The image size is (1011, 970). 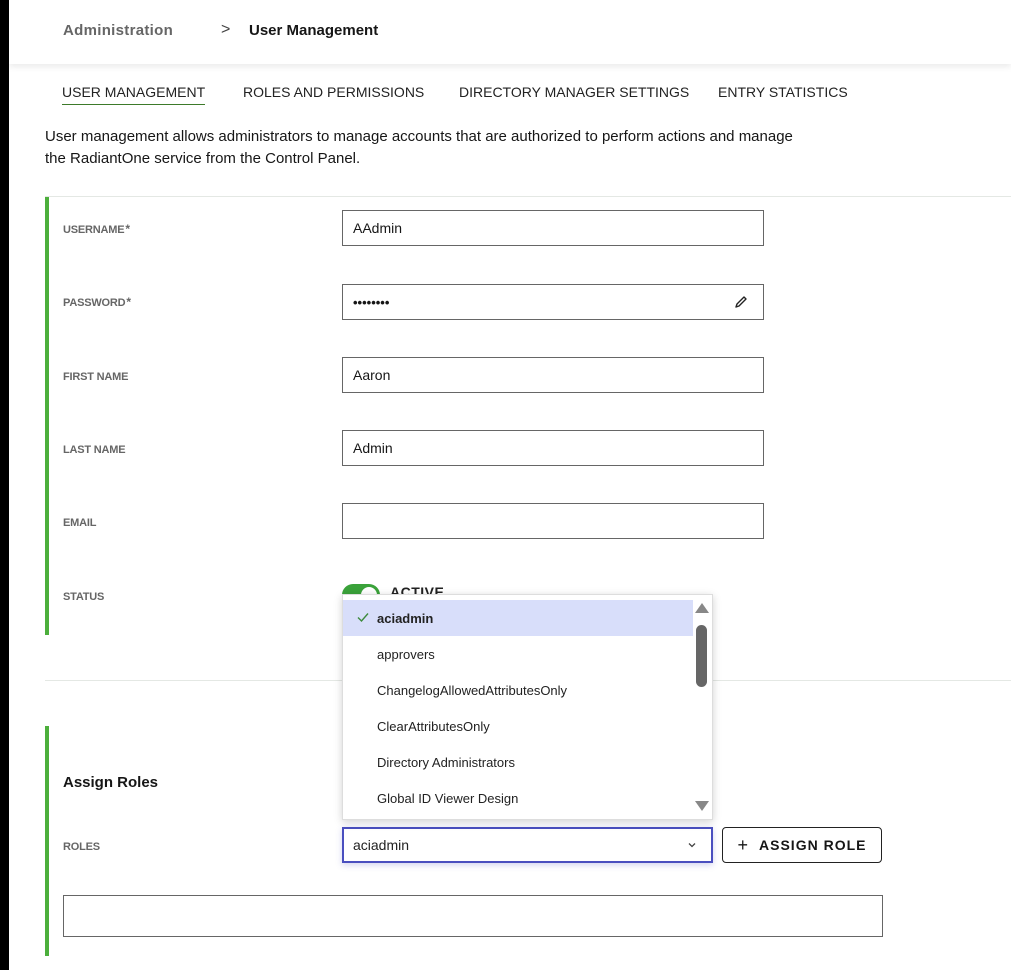 What do you see at coordinates (518, 654) in the screenshot?
I see `dropdown-option-approvers: approvers` at bounding box center [518, 654].